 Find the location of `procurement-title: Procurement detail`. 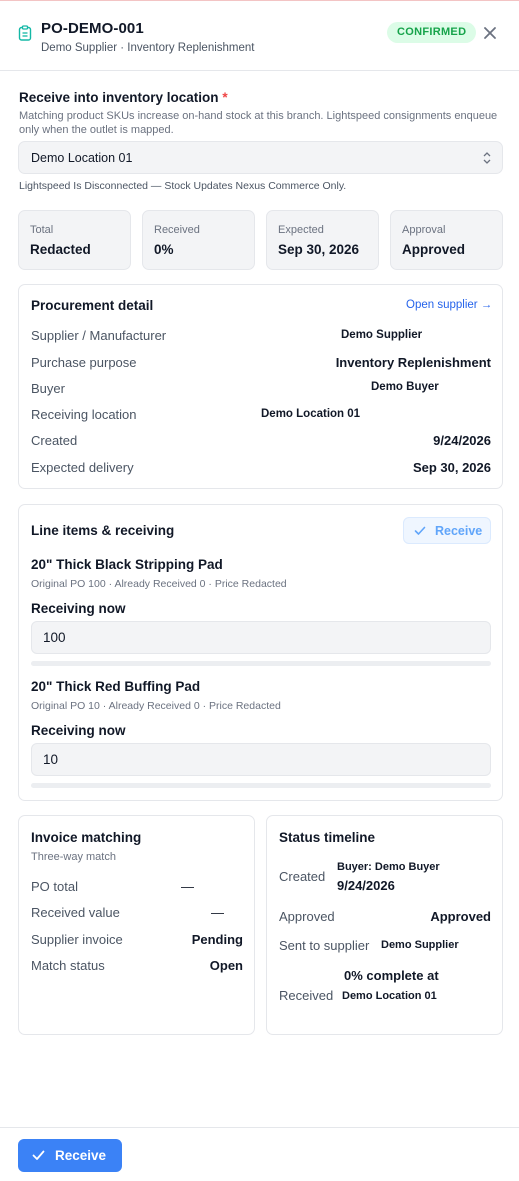

procurement-title: Procurement detail is located at coordinates (92, 305).